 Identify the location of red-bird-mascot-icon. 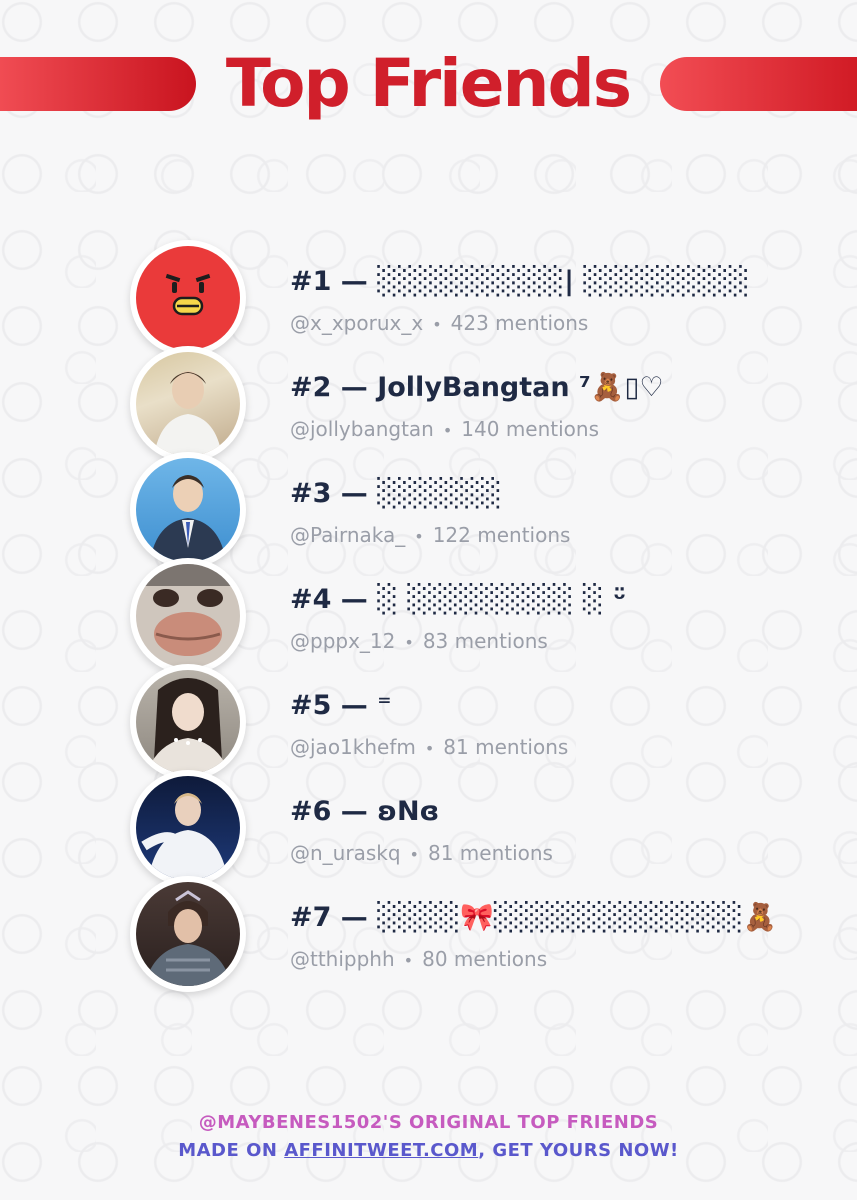
(188, 298).